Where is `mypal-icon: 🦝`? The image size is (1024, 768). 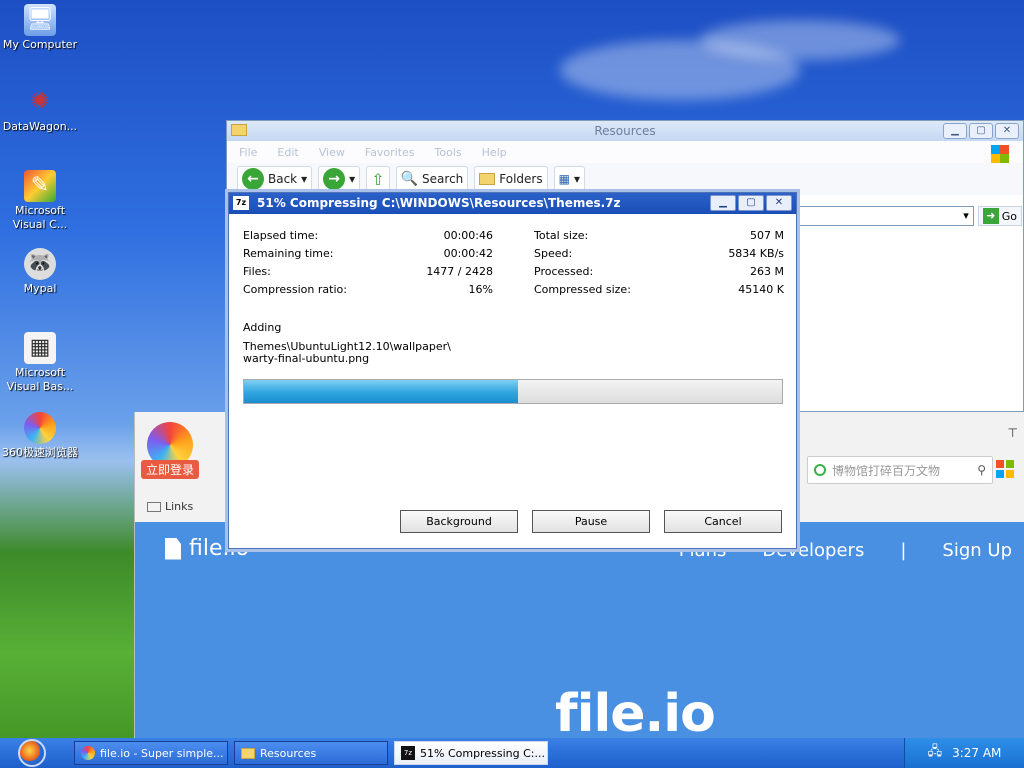 mypal-icon: 🦝 is located at coordinates (40, 264).